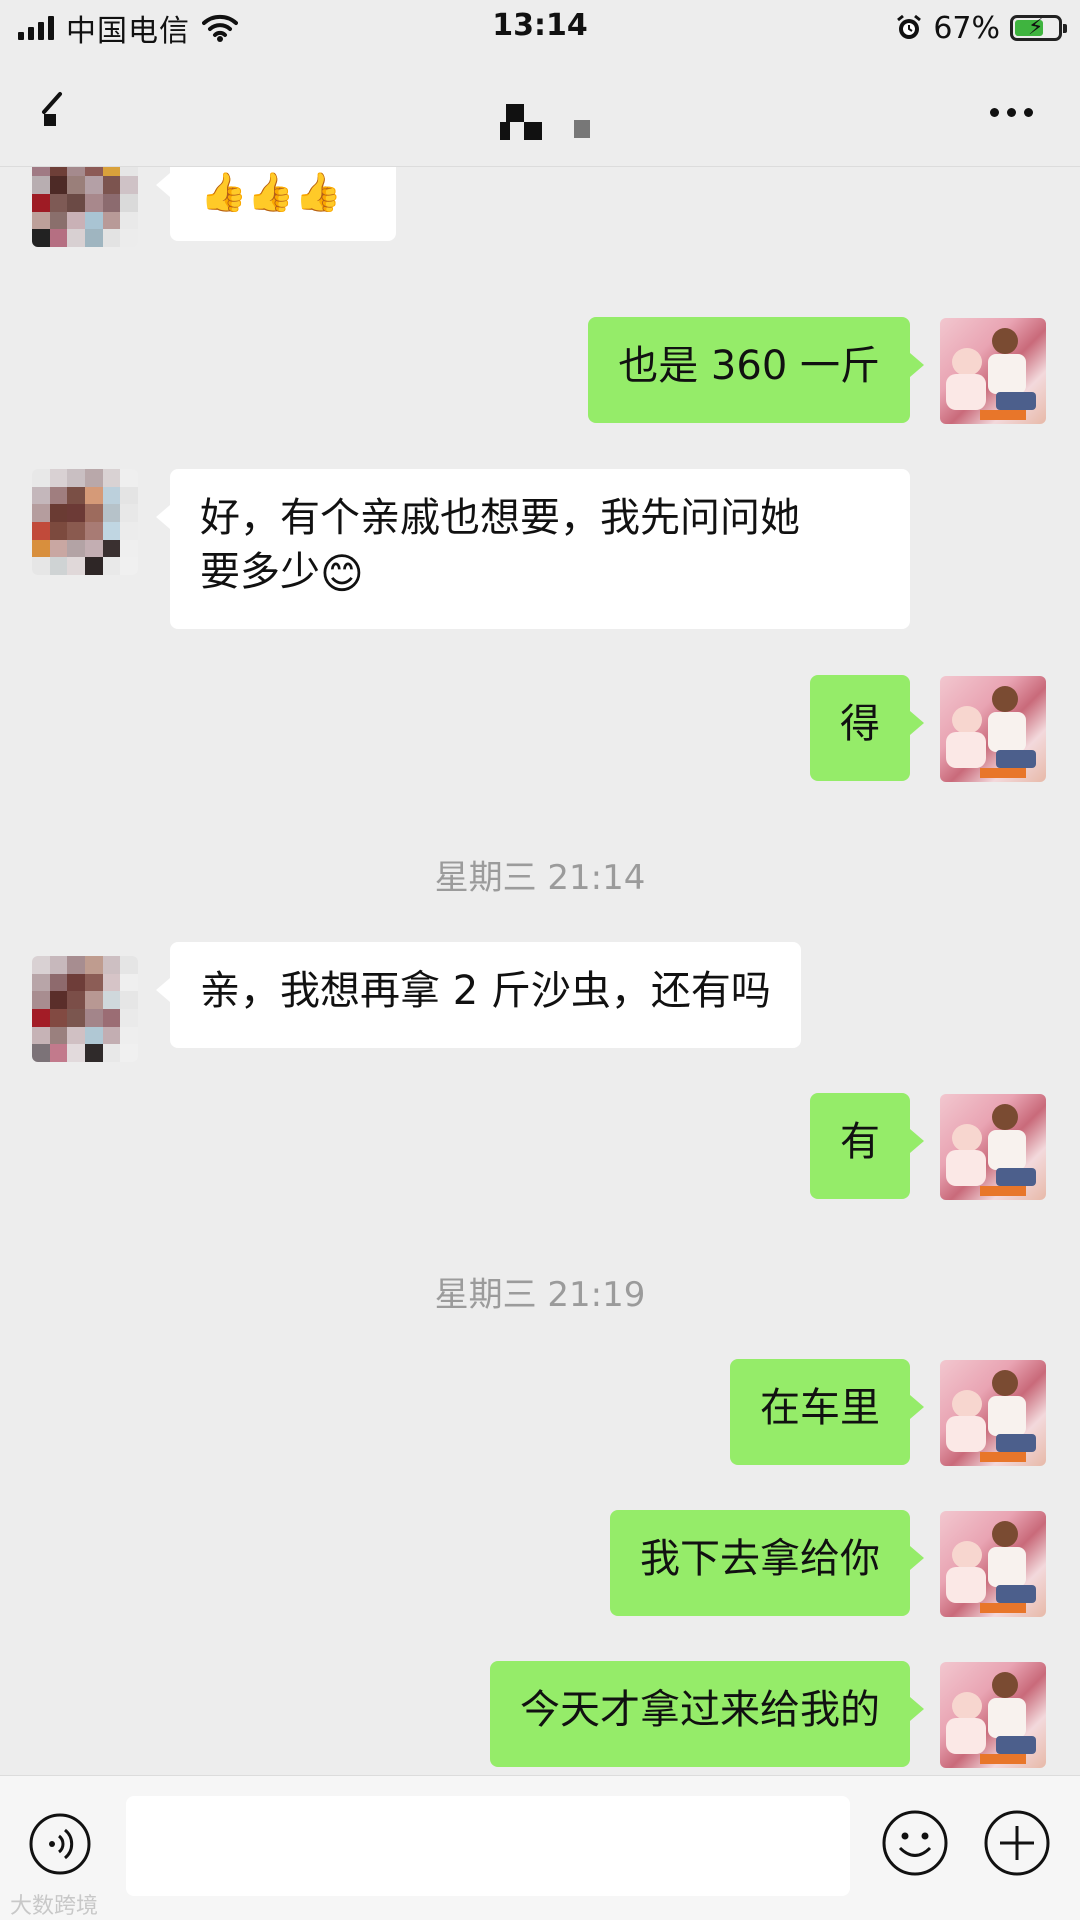 The height and width of the screenshot is (1920, 1080). I want to click on status-right: 67% ⚡, so click(981, 28).